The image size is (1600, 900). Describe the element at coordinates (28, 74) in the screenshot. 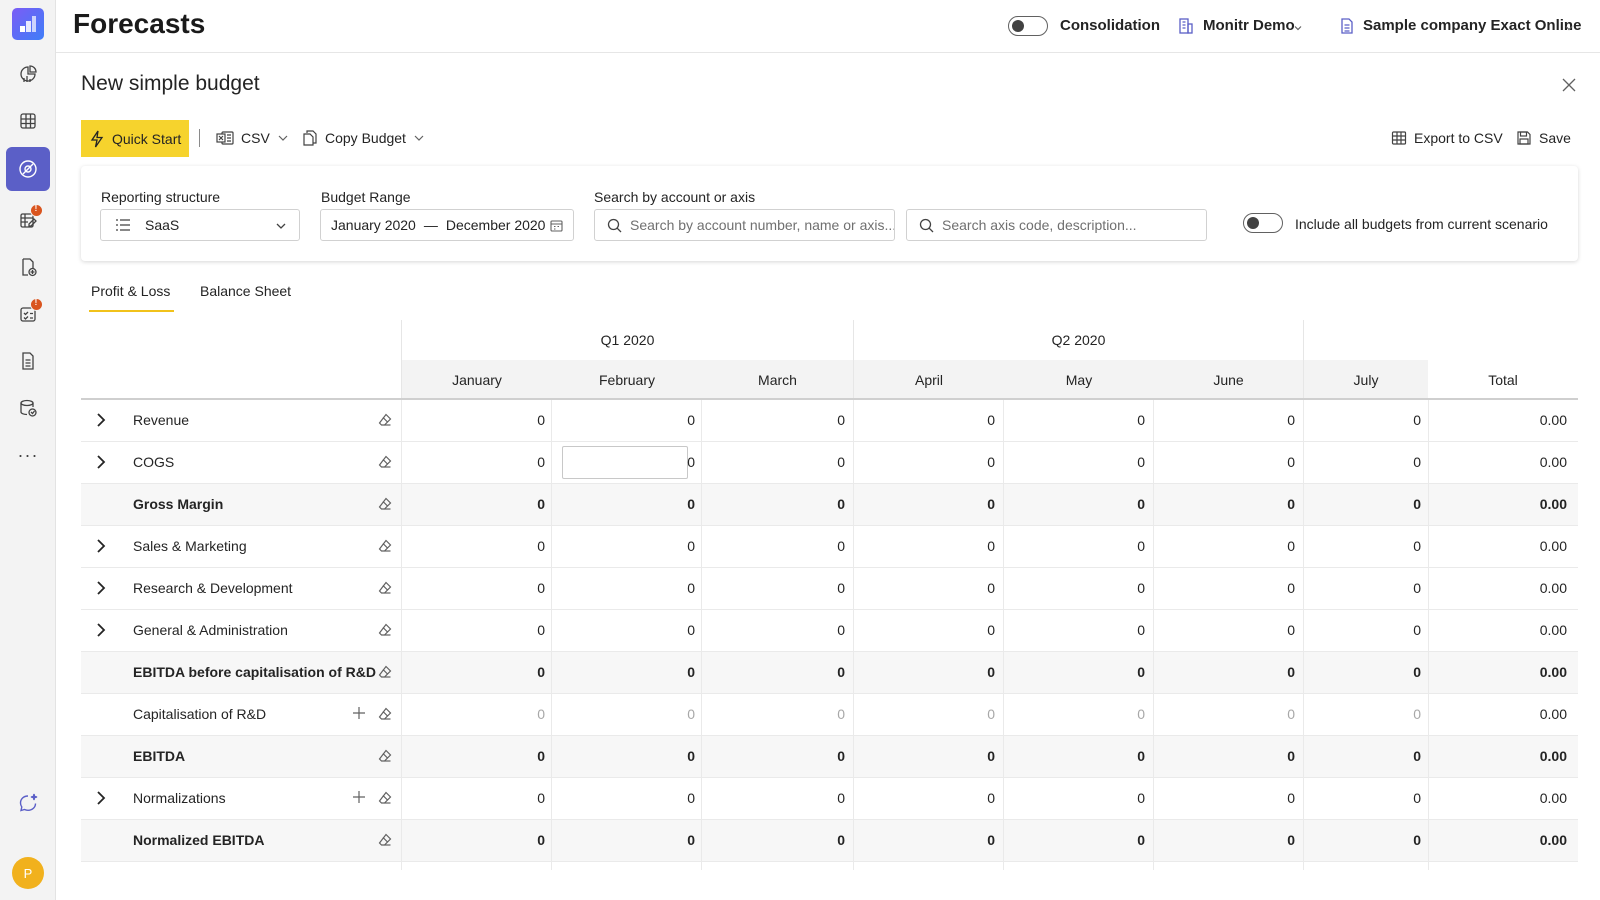

I see `dashboard-icon` at that location.